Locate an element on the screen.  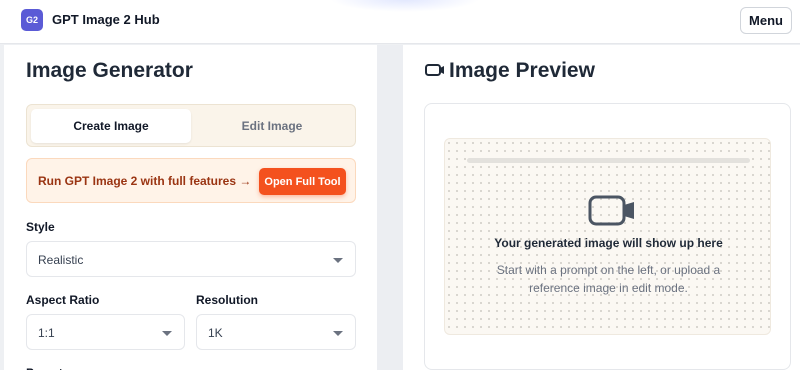
style-label: Style is located at coordinates (40, 227).